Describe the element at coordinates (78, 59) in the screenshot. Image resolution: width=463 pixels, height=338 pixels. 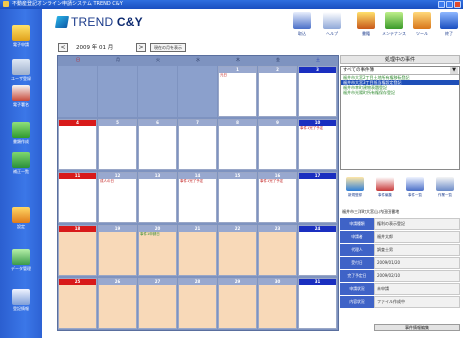
I see `weekday-label: 日` at that location.